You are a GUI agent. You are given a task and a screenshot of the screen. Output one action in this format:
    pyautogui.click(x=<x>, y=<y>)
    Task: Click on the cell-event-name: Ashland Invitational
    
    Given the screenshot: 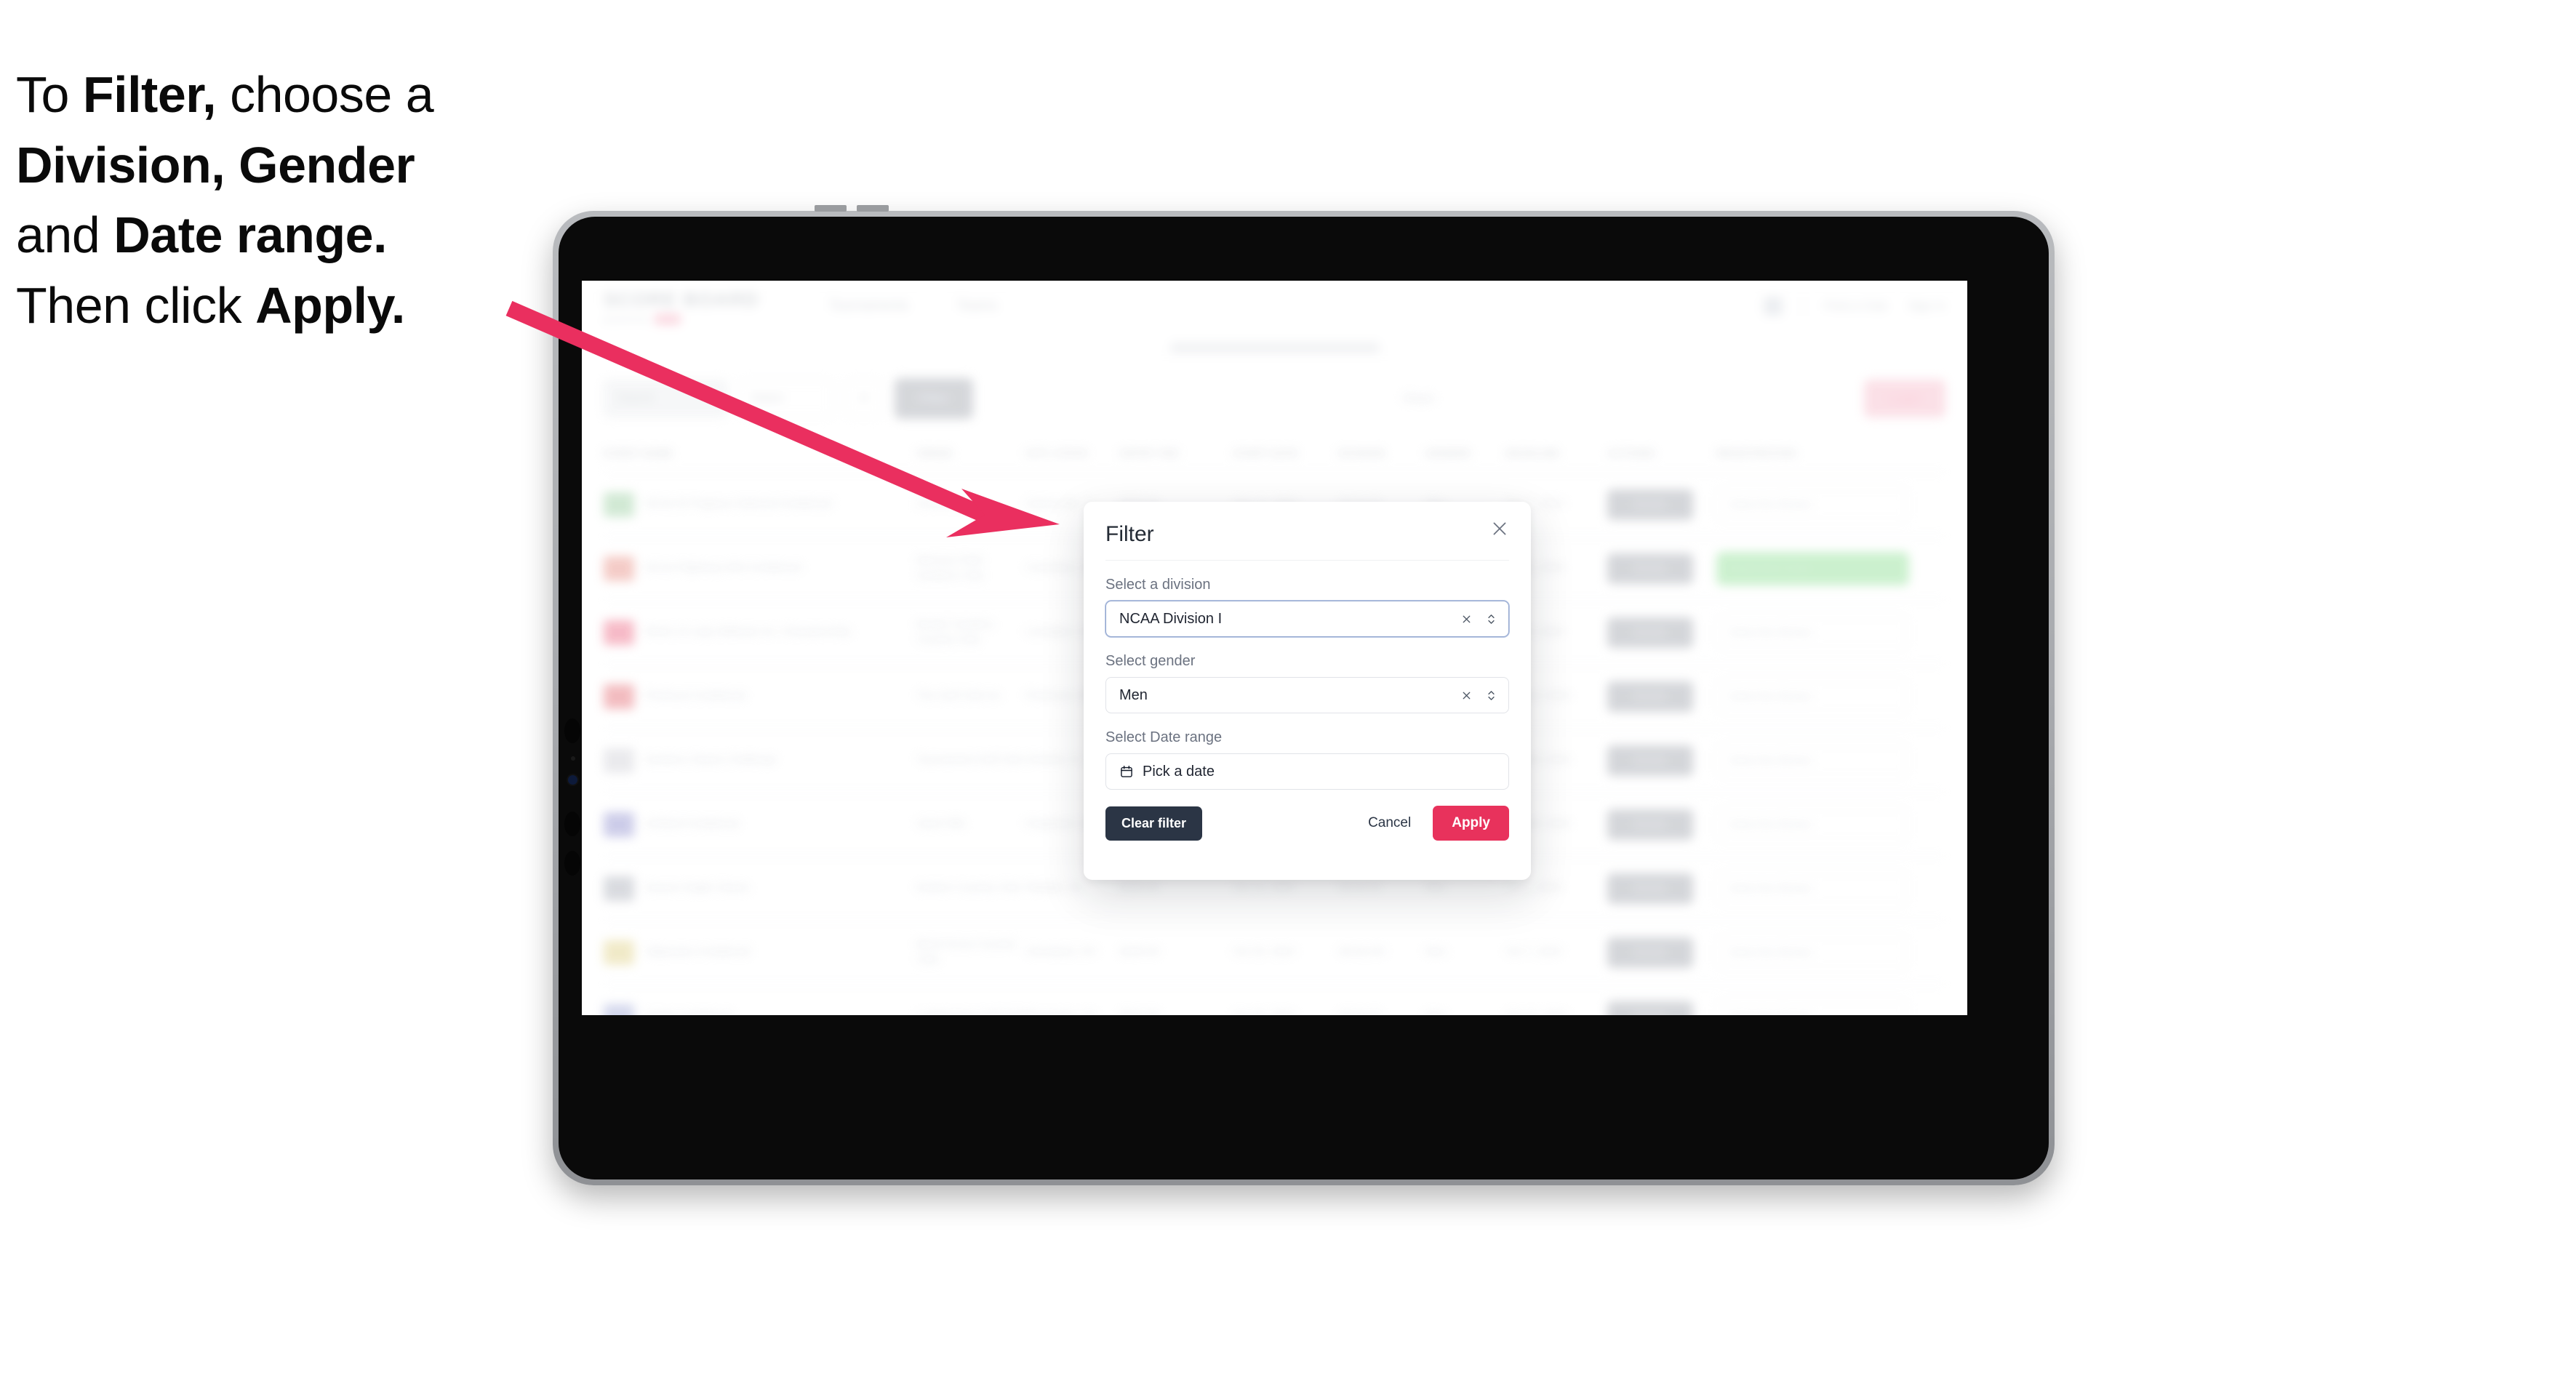 What is the action you would take?
    pyautogui.click(x=760, y=825)
    